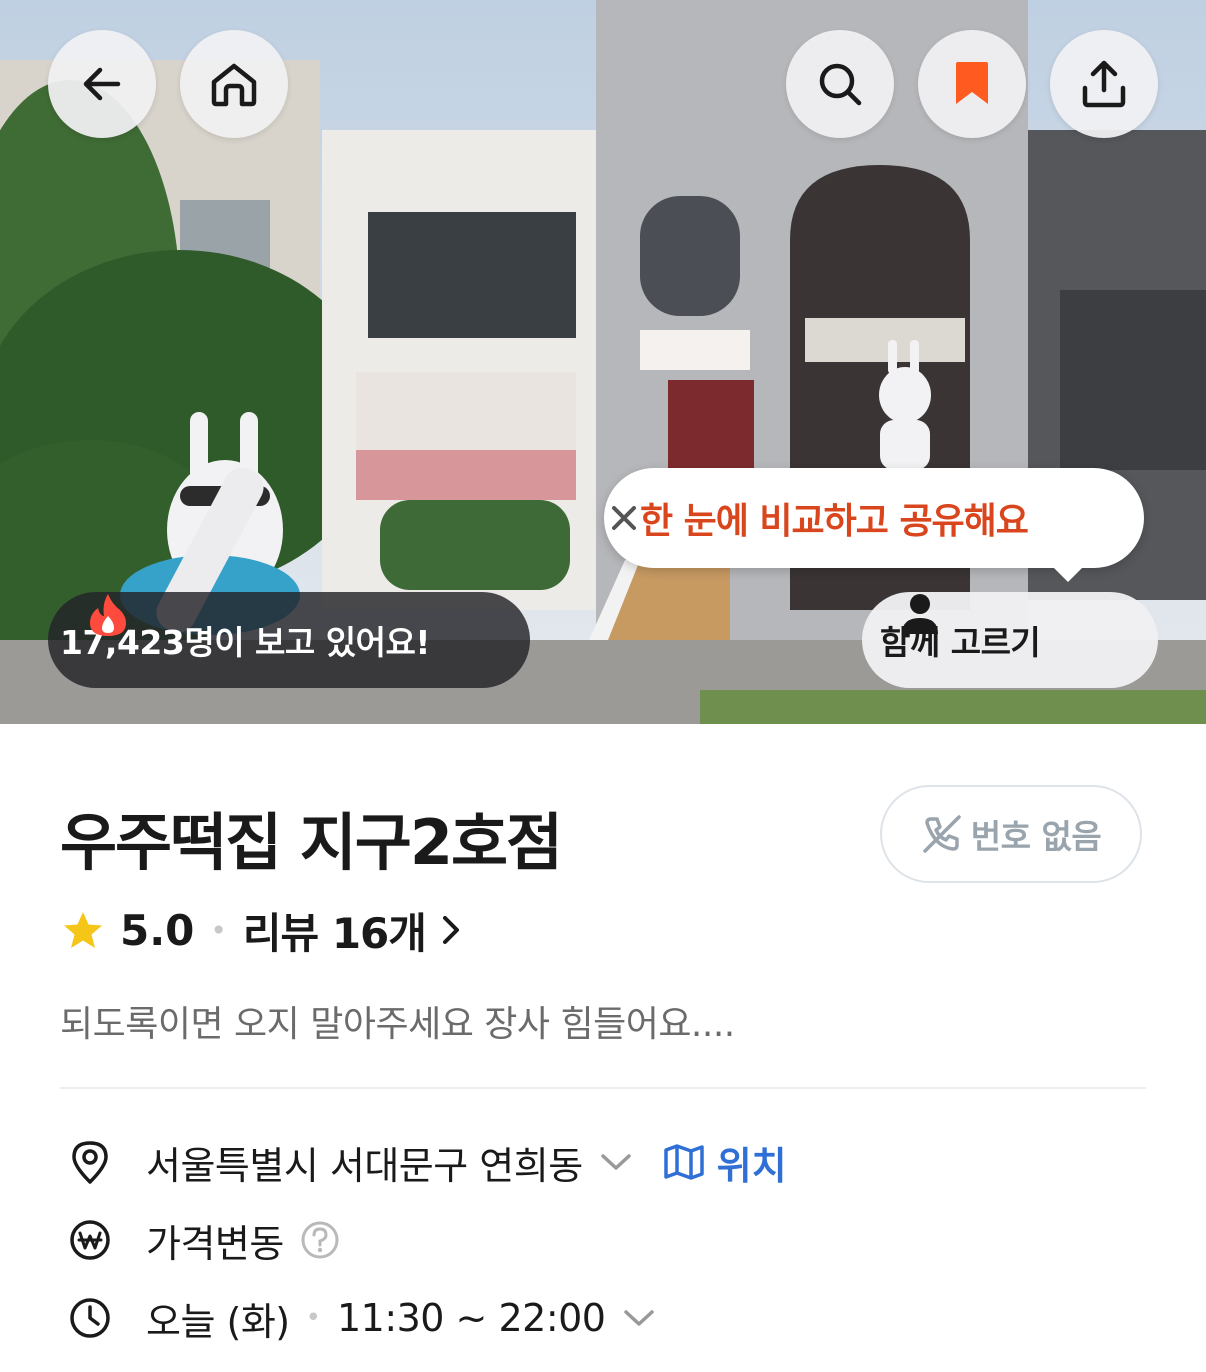  I want to click on help-icon, so click(320, 1240).